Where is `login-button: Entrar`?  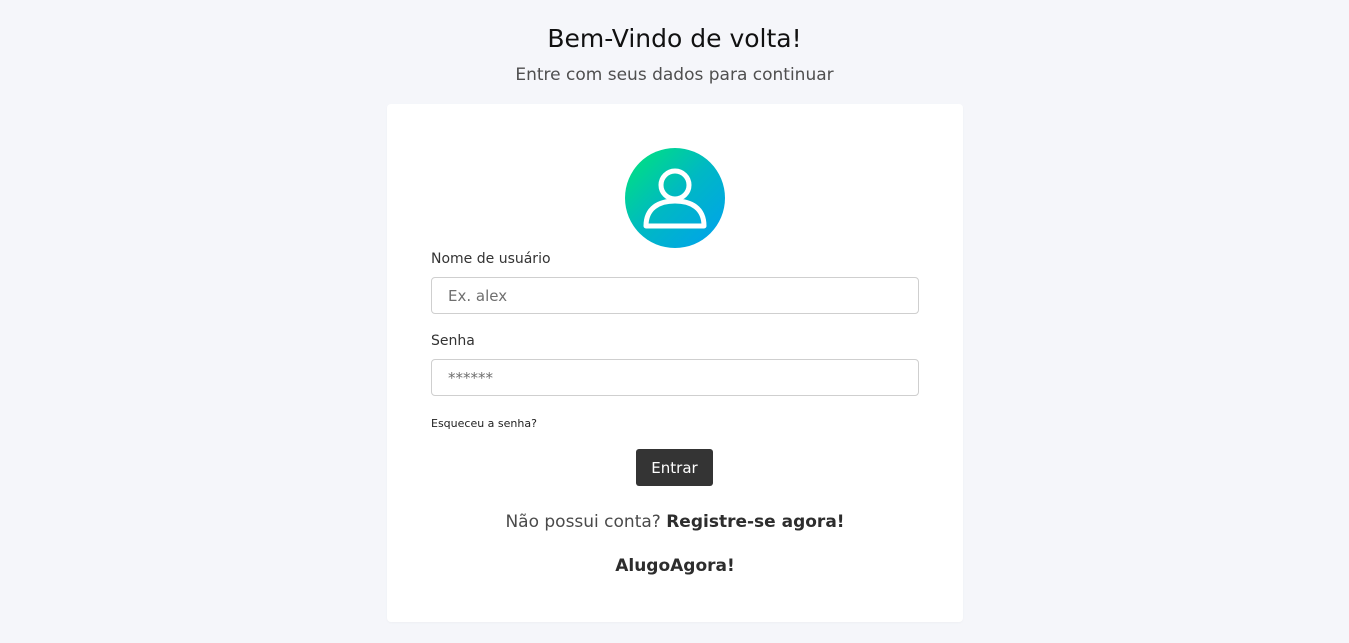
login-button: Entrar is located at coordinates (674, 467).